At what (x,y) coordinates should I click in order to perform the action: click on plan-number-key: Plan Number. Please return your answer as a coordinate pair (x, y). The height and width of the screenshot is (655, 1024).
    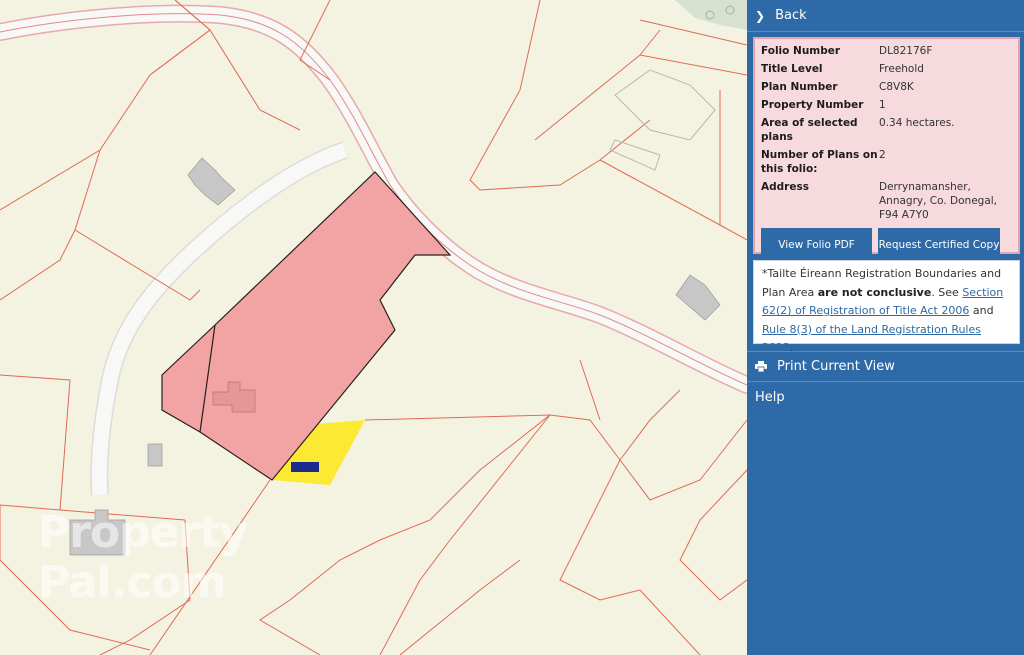
    Looking at the image, I should click on (799, 87).